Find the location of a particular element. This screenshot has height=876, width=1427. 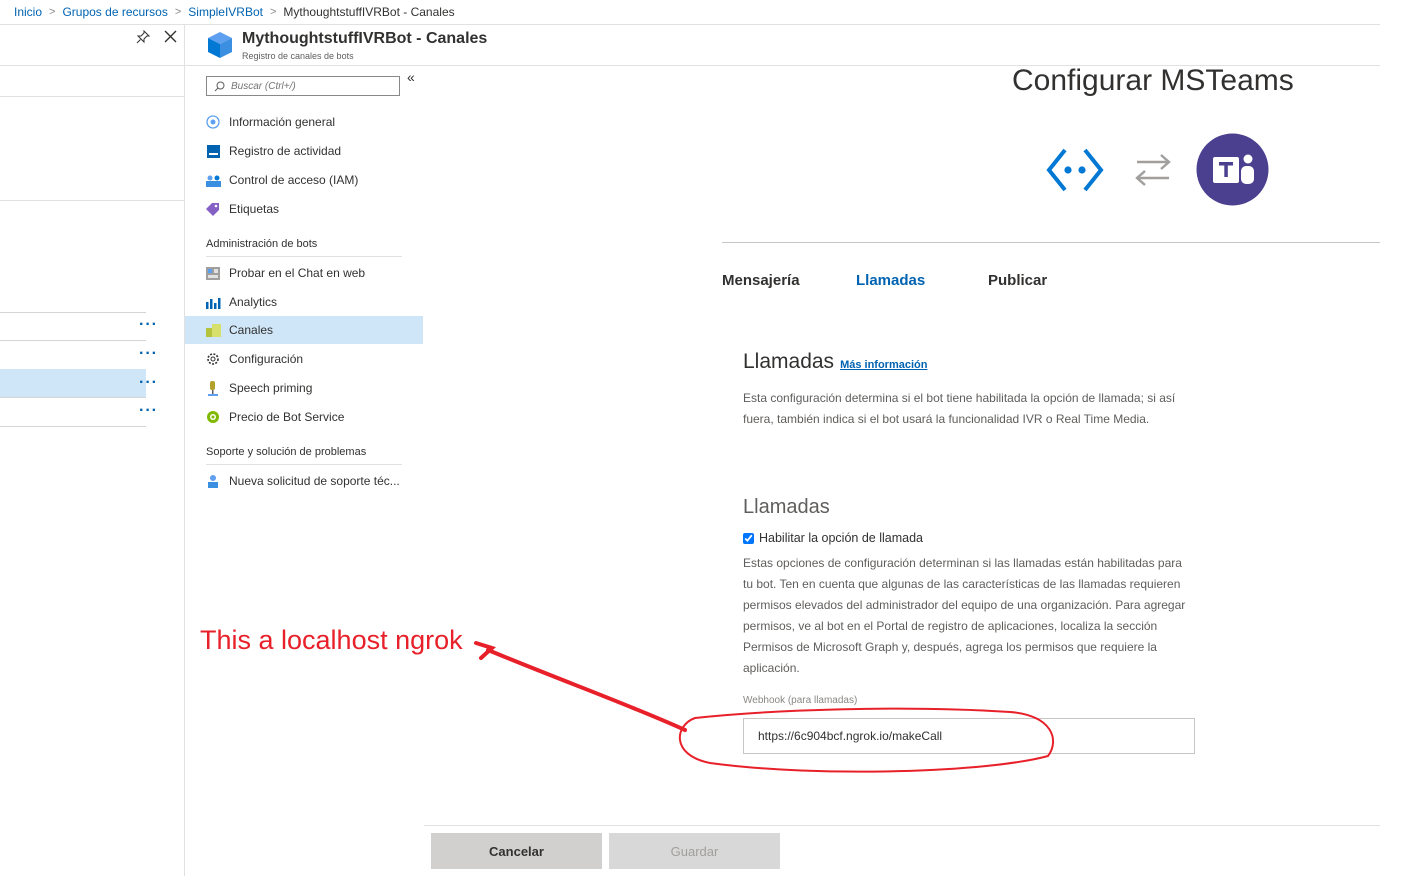

page-title: Configurar MSTeams is located at coordinates (1153, 80).